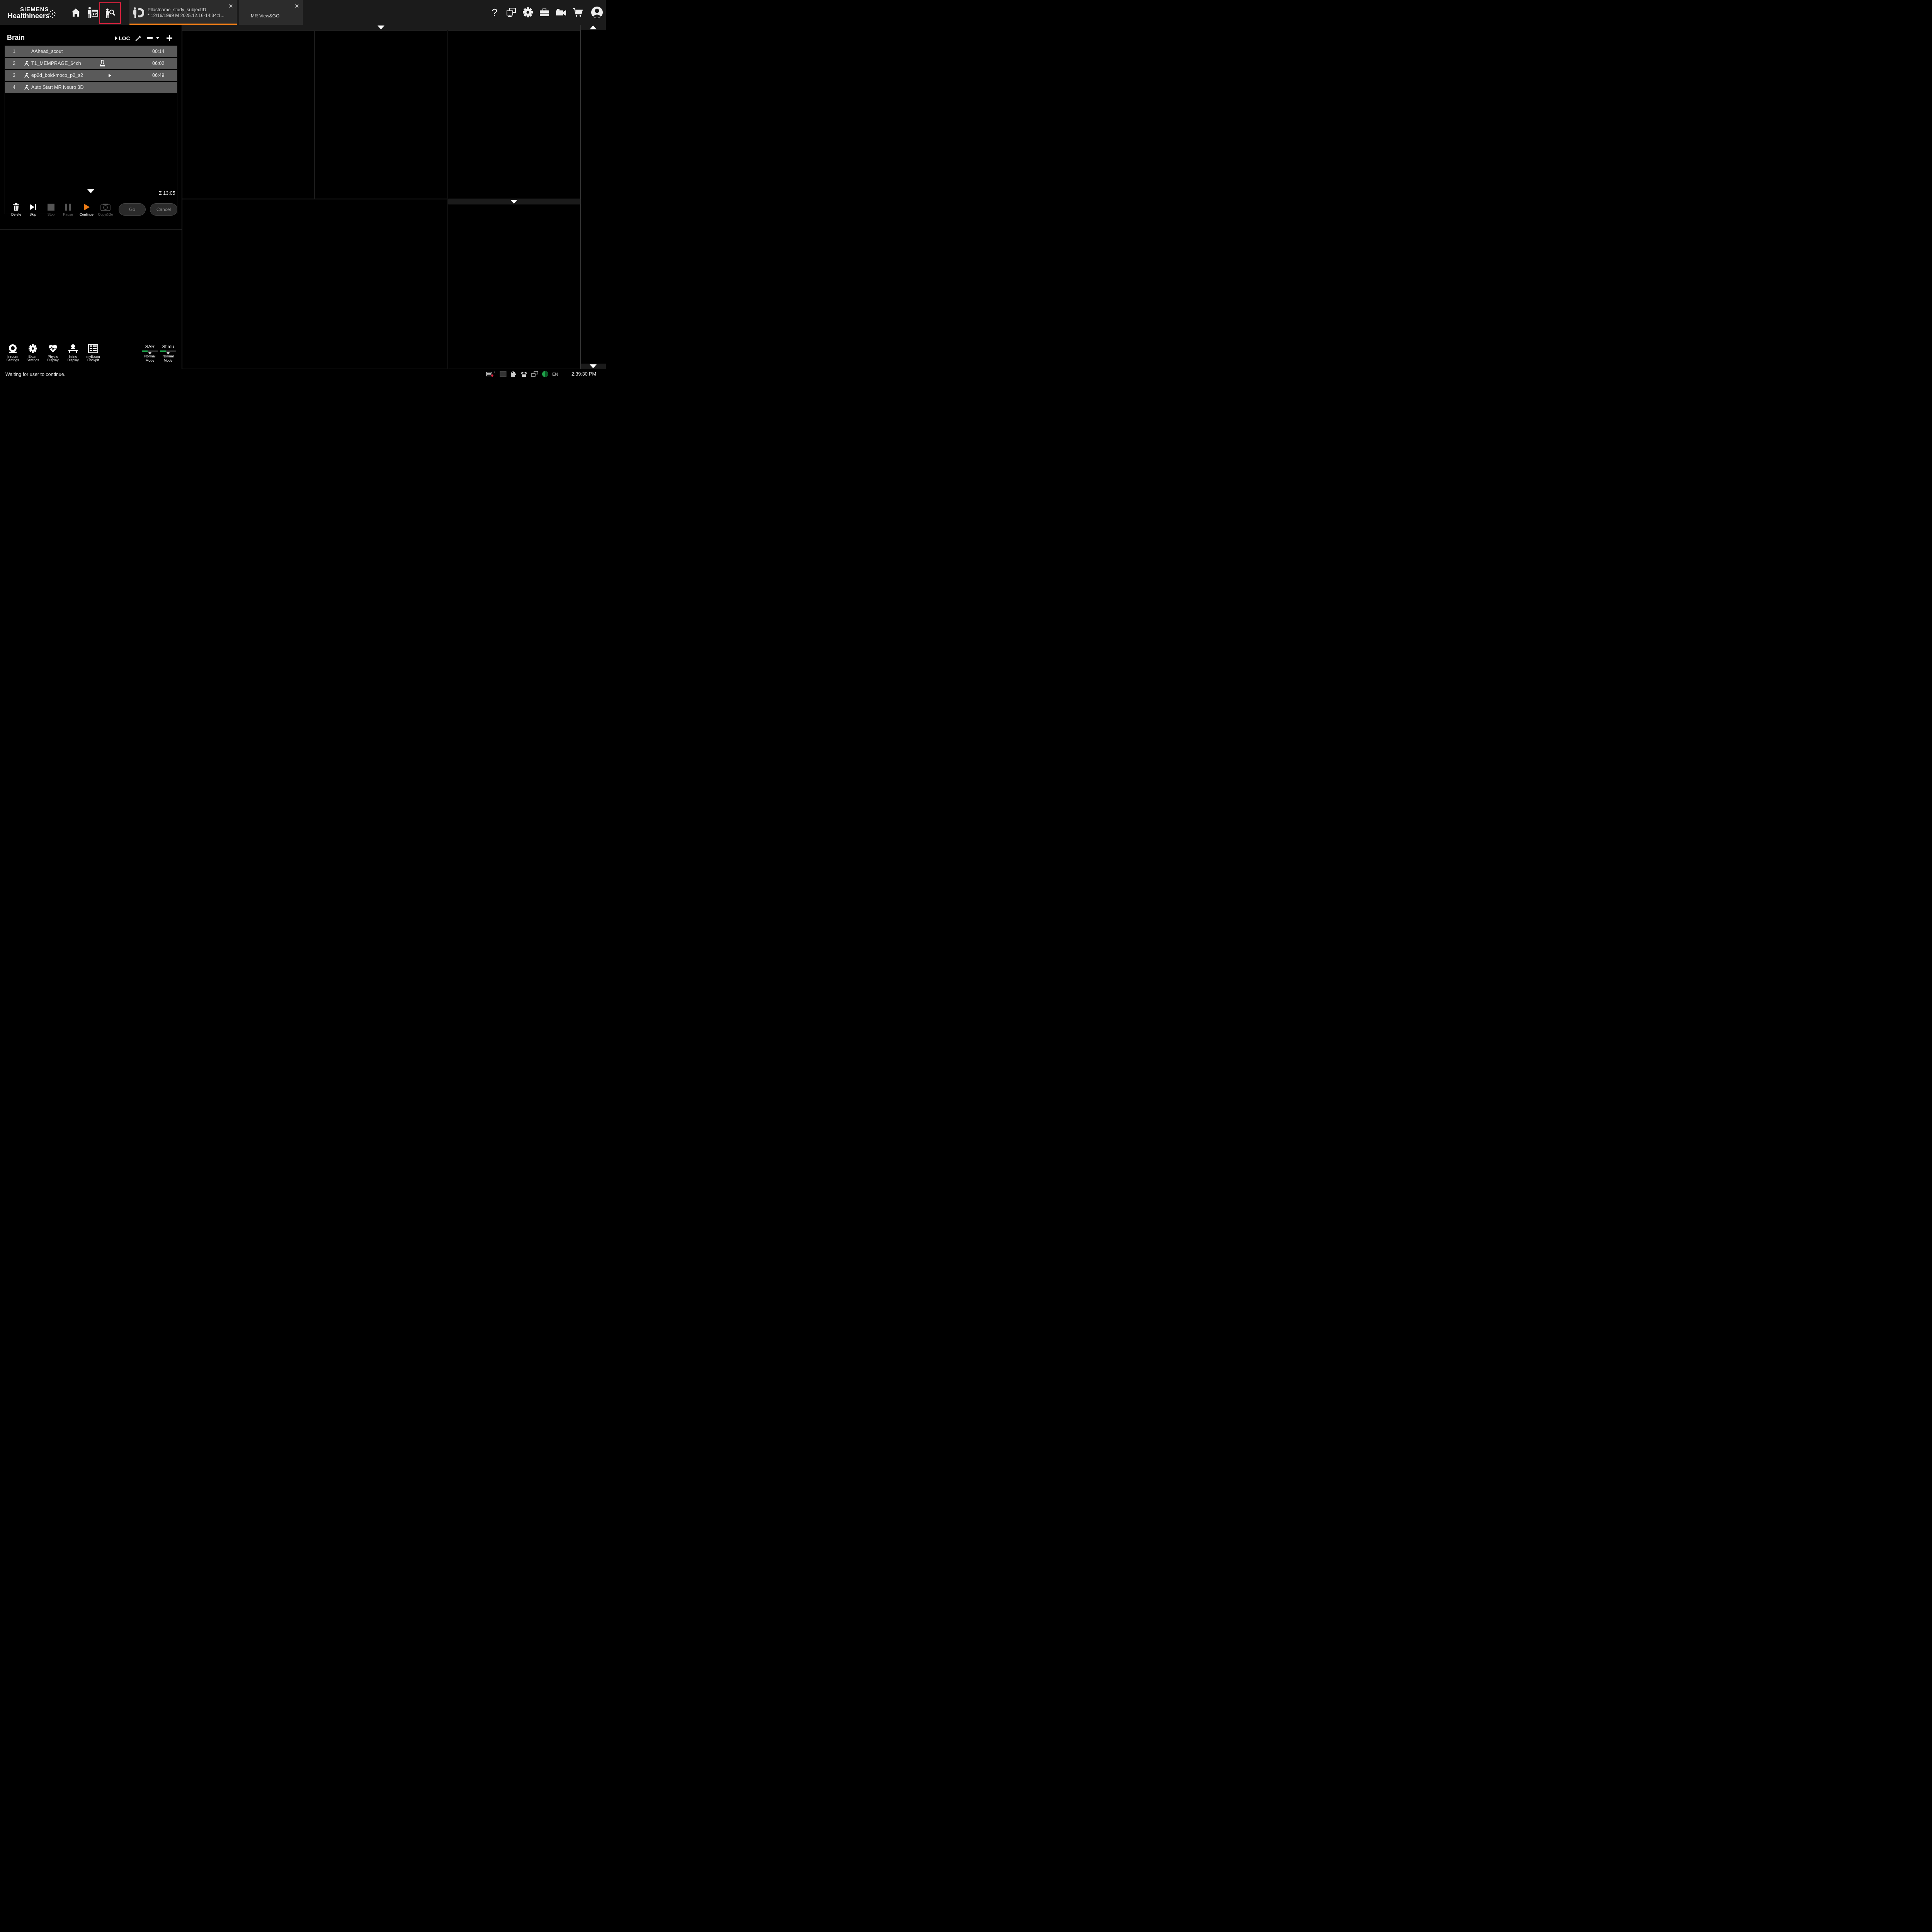  I want to click on close-tab-patient-icon: ✕, so click(230, 7).